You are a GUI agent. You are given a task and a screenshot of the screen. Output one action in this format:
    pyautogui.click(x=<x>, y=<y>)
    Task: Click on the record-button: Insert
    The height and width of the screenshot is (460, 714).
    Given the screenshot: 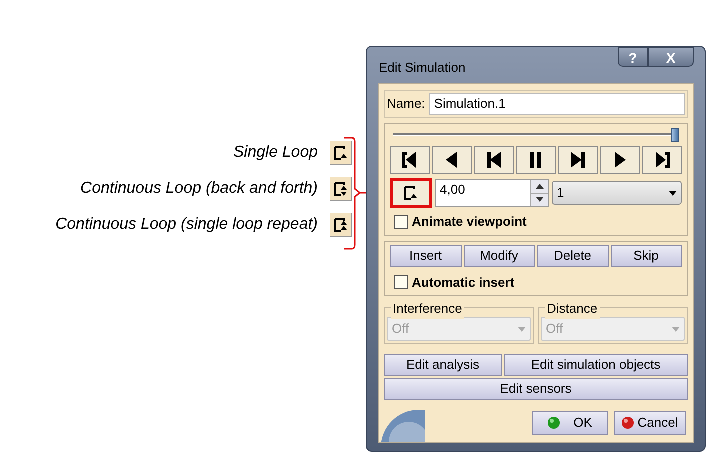 What is the action you would take?
    pyautogui.click(x=426, y=255)
    